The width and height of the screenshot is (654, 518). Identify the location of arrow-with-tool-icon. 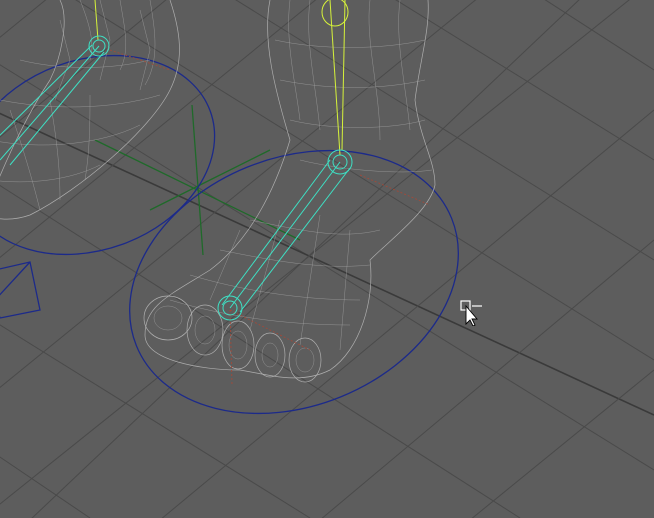
(471, 313).